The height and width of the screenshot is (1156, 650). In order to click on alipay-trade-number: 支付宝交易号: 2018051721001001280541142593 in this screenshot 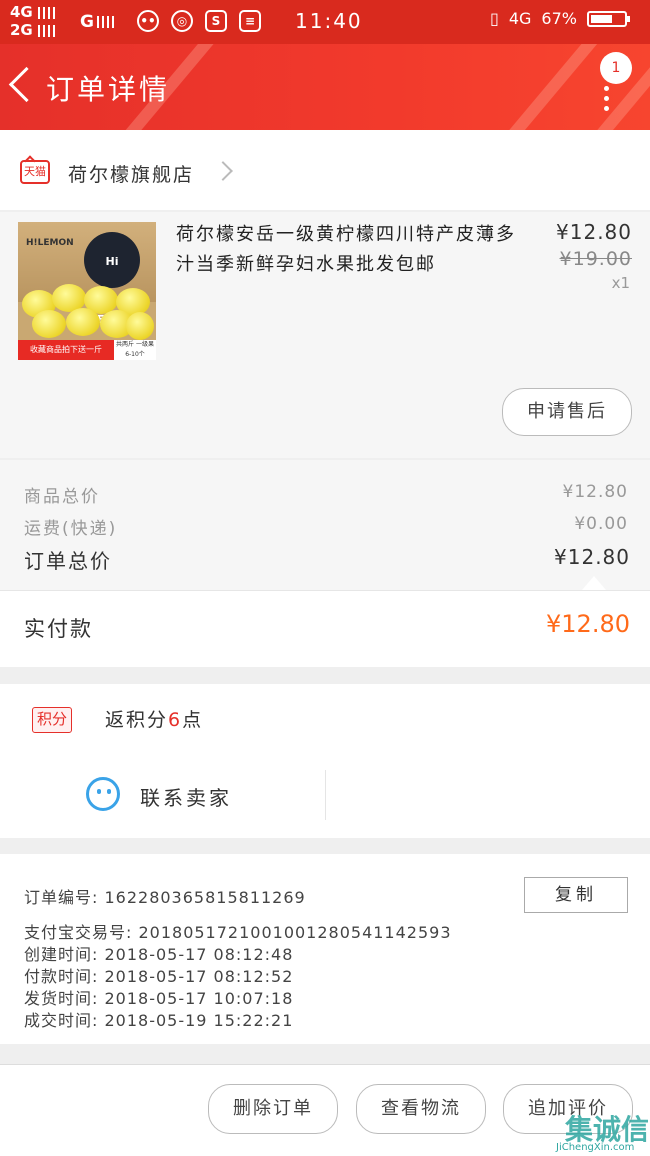, I will do `click(238, 932)`.